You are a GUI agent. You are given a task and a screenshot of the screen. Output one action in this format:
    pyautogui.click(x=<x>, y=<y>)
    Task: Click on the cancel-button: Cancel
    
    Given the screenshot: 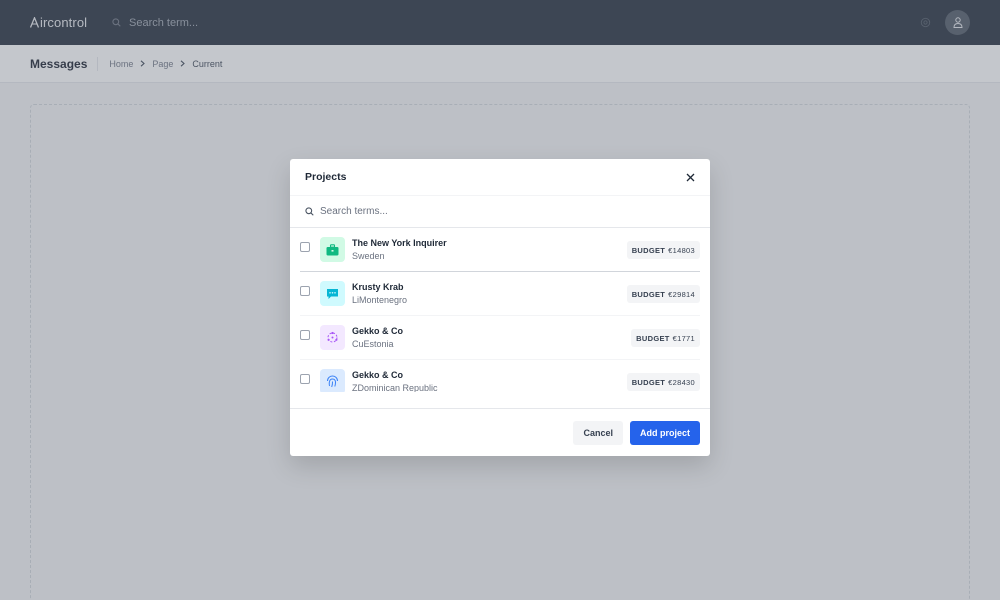 What is the action you would take?
    pyautogui.click(x=598, y=432)
    